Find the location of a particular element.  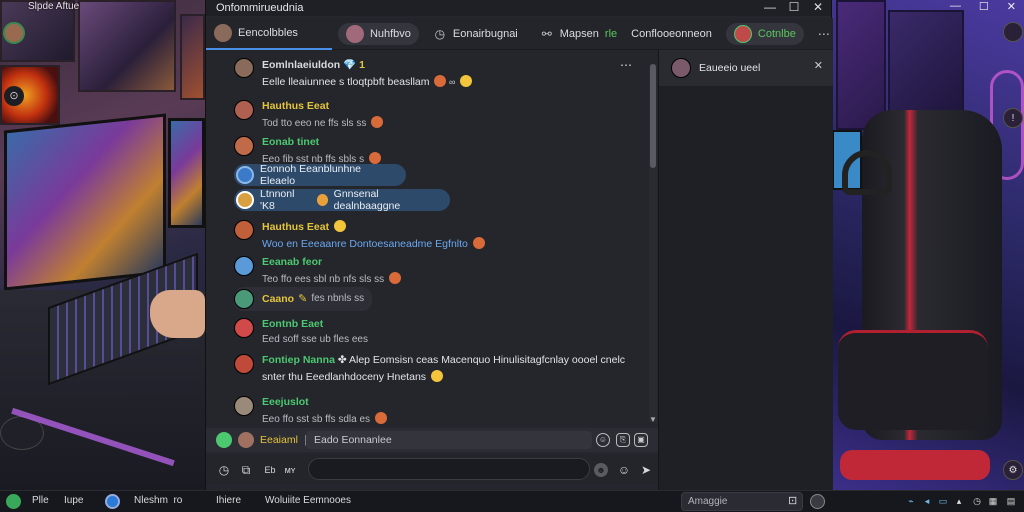

emoji-icon: ☻ is located at coordinates (601, 470).